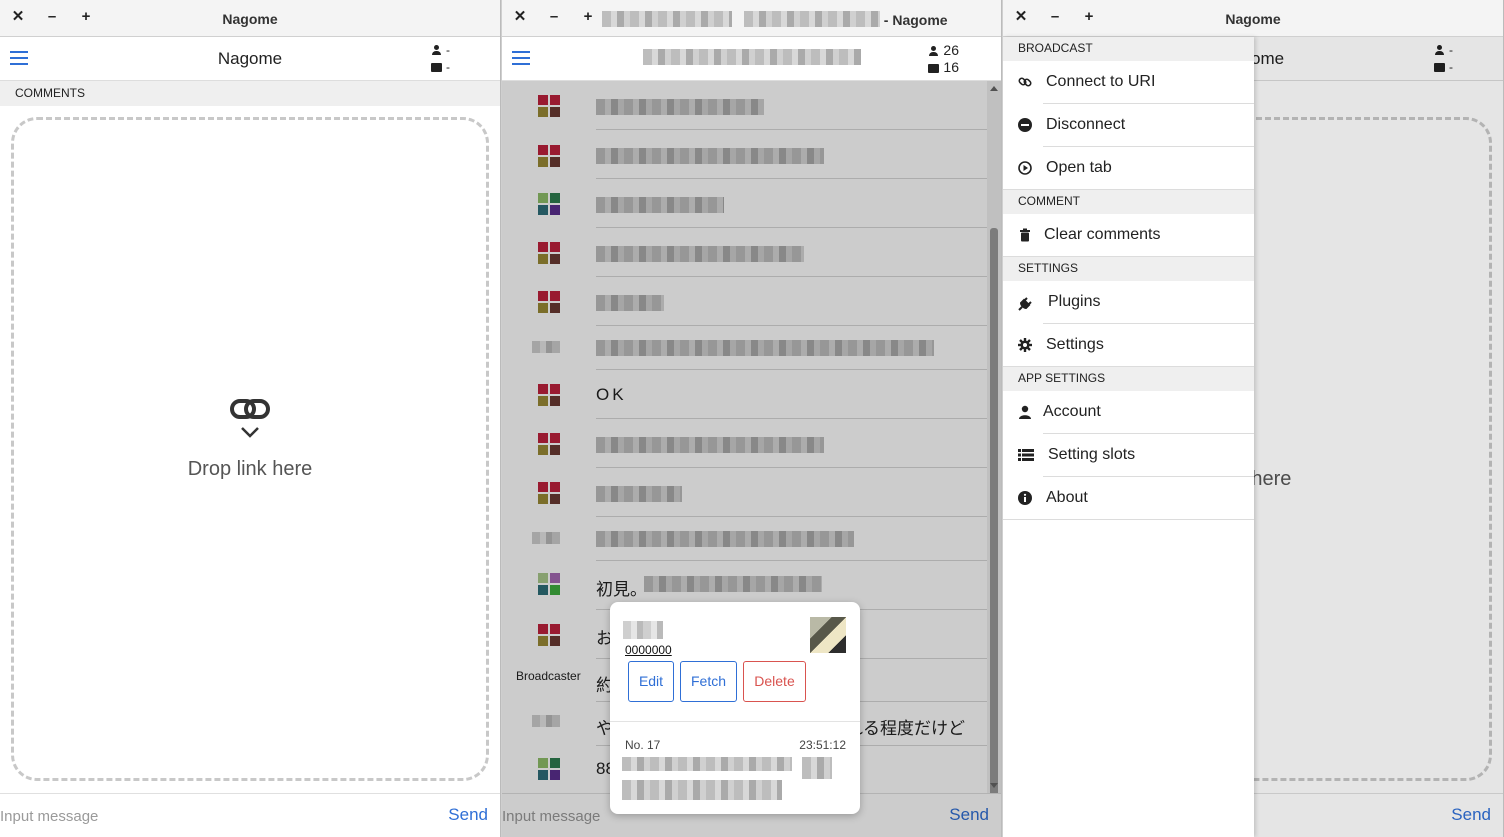 The image size is (1504, 837). I want to click on app-bar: Nagome - -, so click(250, 59).